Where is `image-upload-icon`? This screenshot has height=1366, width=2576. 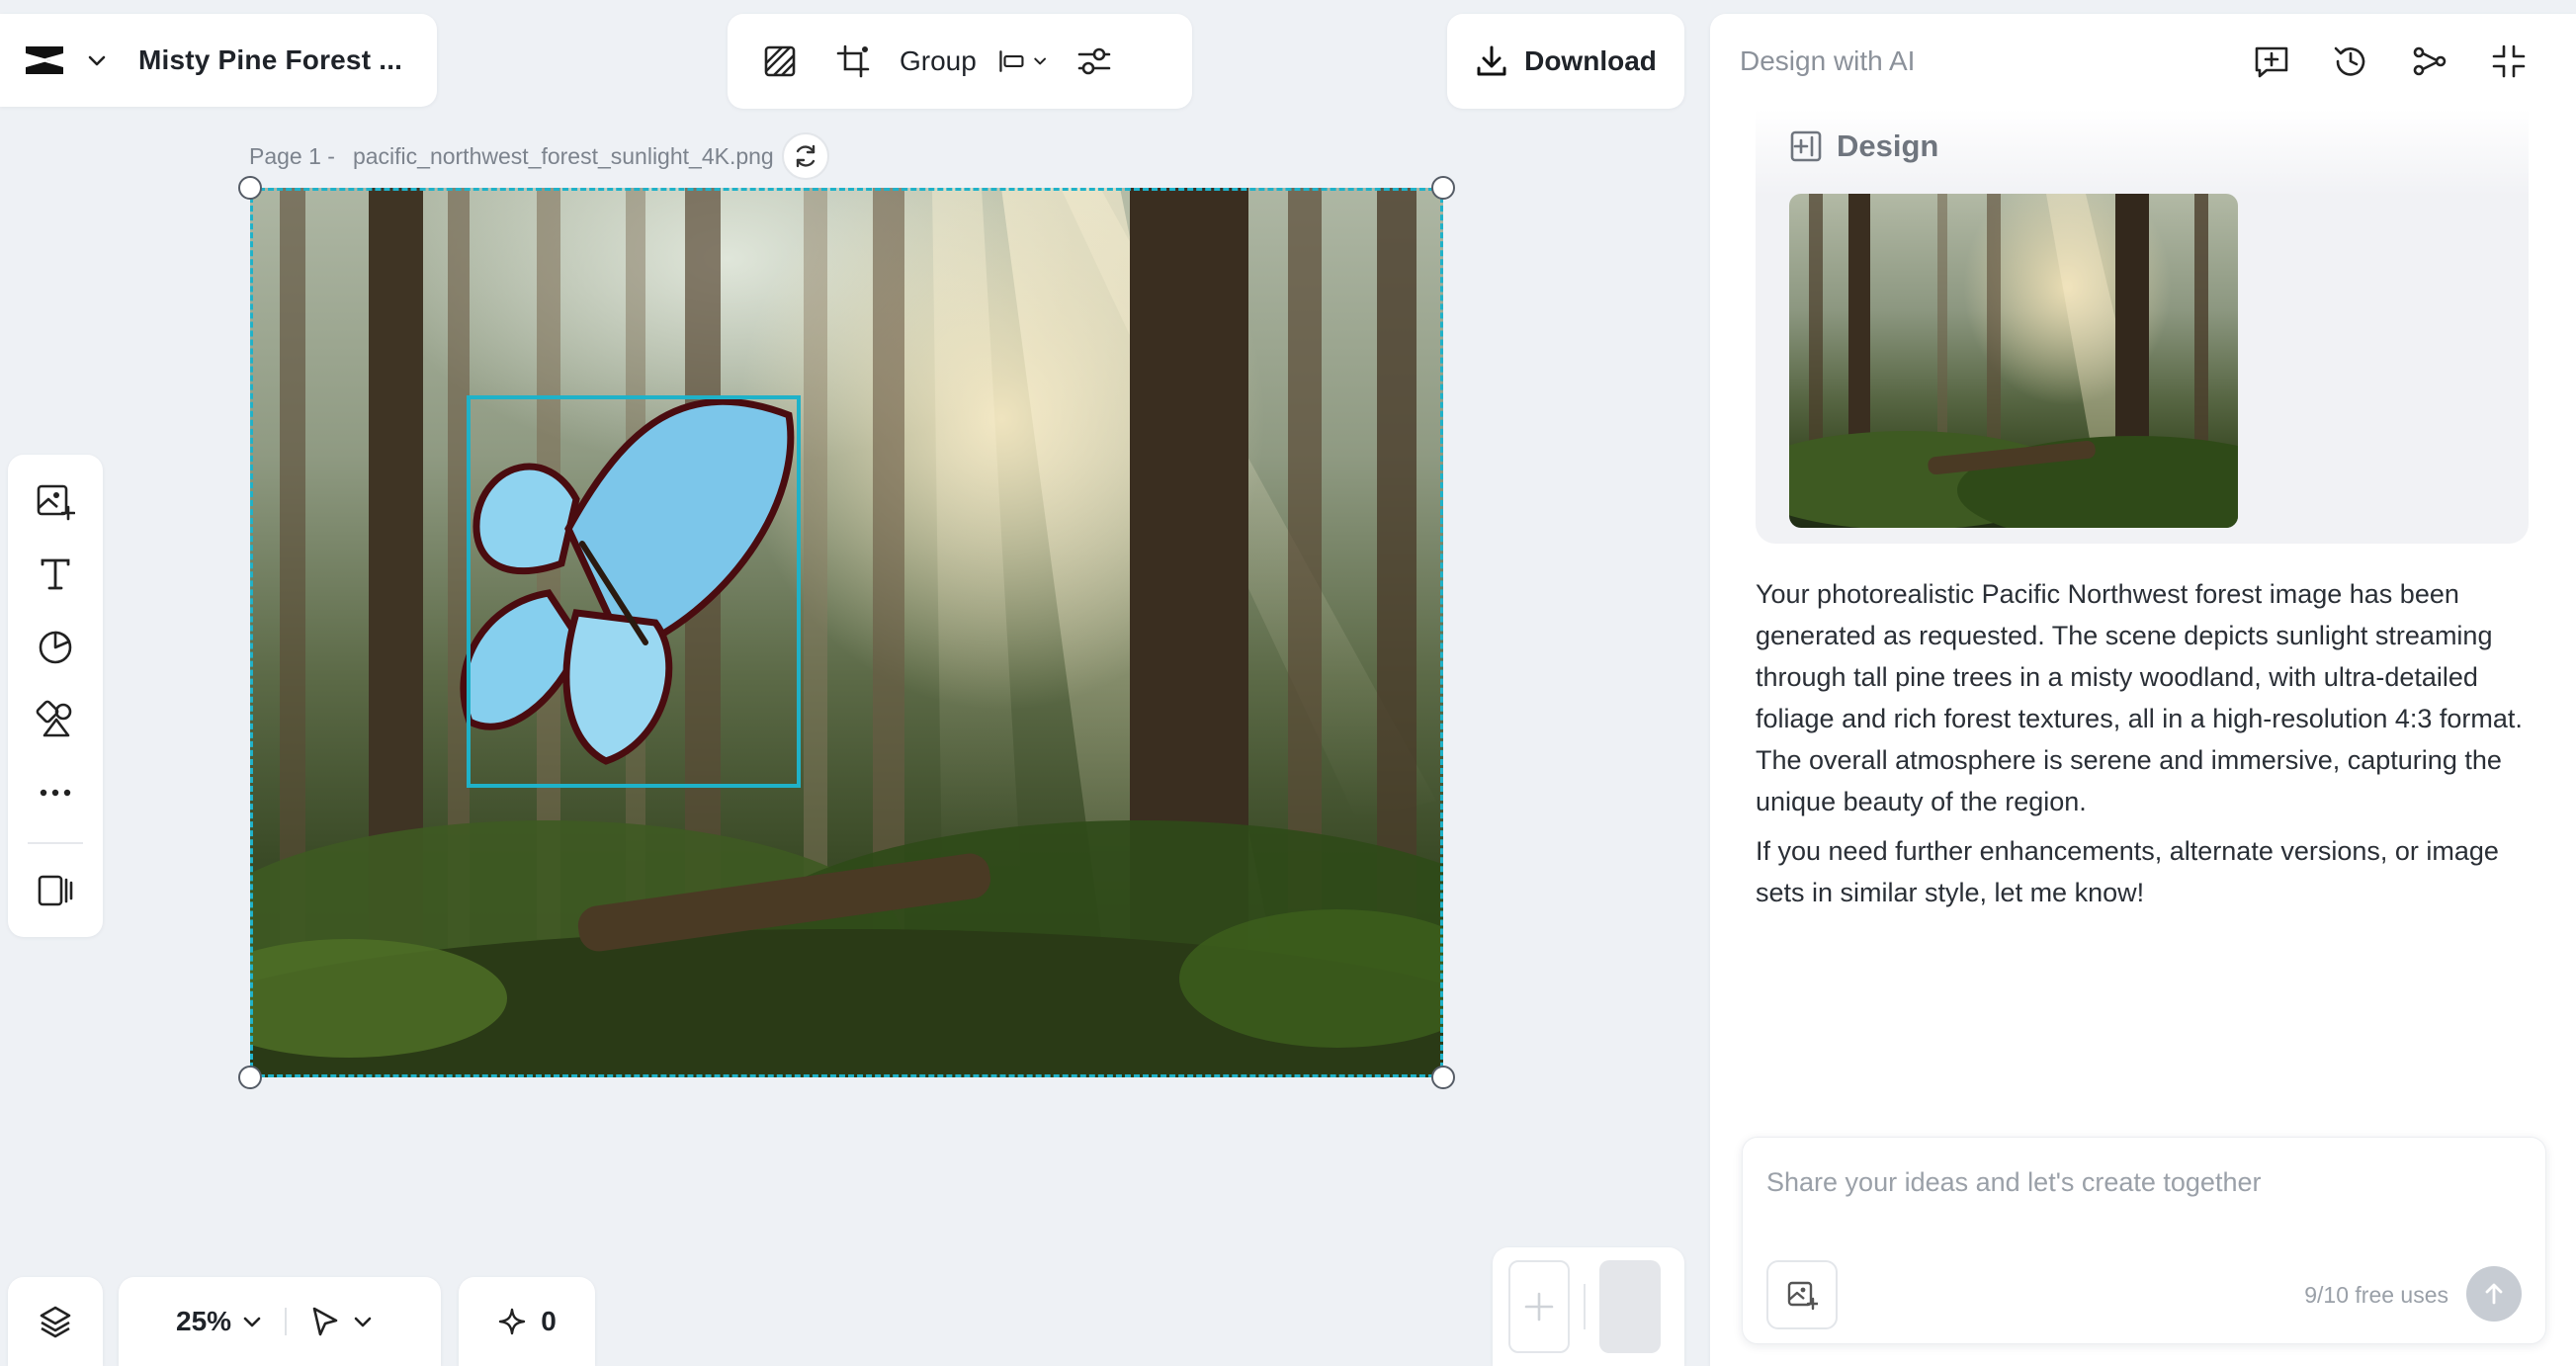 image-upload-icon is located at coordinates (1802, 1296).